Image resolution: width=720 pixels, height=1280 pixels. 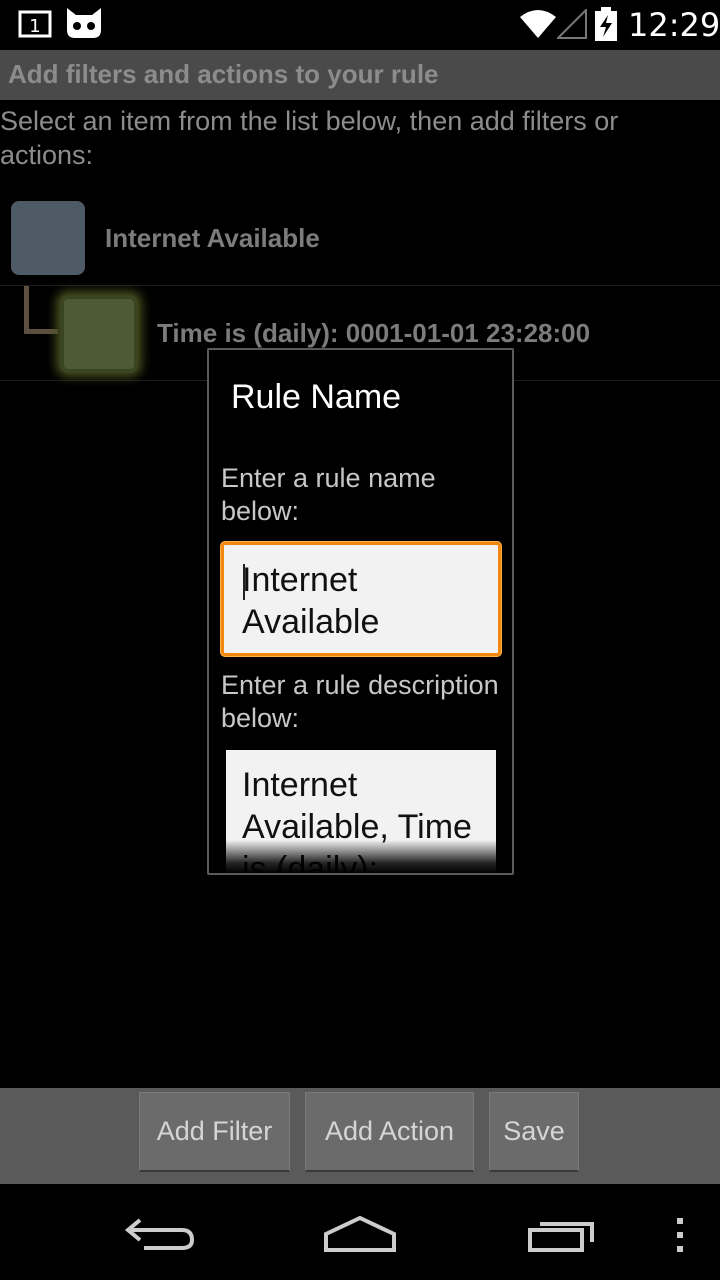 What do you see at coordinates (374, 333) in the screenshot?
I see `list-item-label: Time is (daily): 0001-01-01 23:28:00` at bounding box center [374, 333].